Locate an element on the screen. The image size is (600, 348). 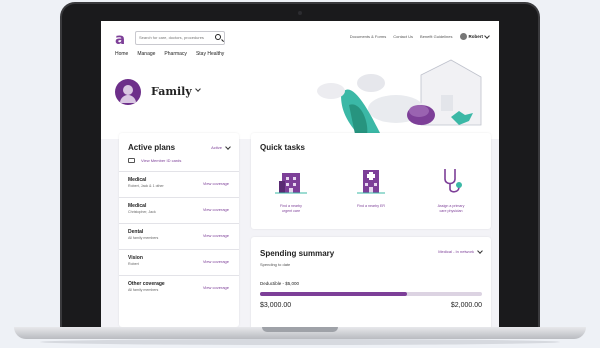
user-menu: Robert is located at coordinates (474, 36).